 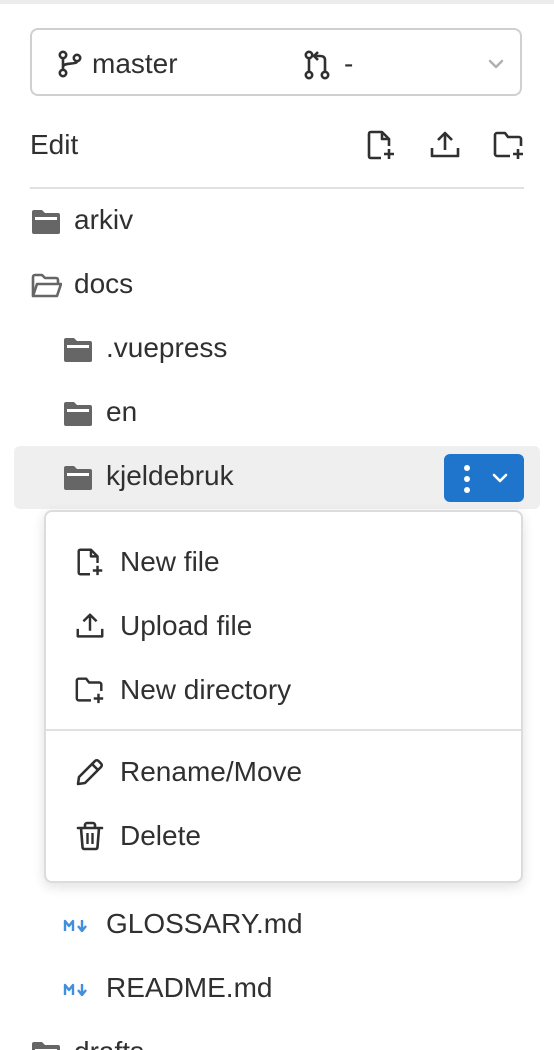 I want to click on new-directory-button, so click(x=509, y=145).